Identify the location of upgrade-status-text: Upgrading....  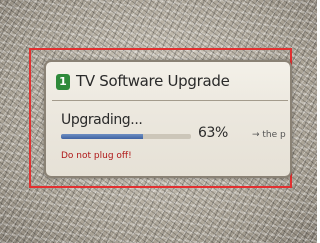
(102, 120).